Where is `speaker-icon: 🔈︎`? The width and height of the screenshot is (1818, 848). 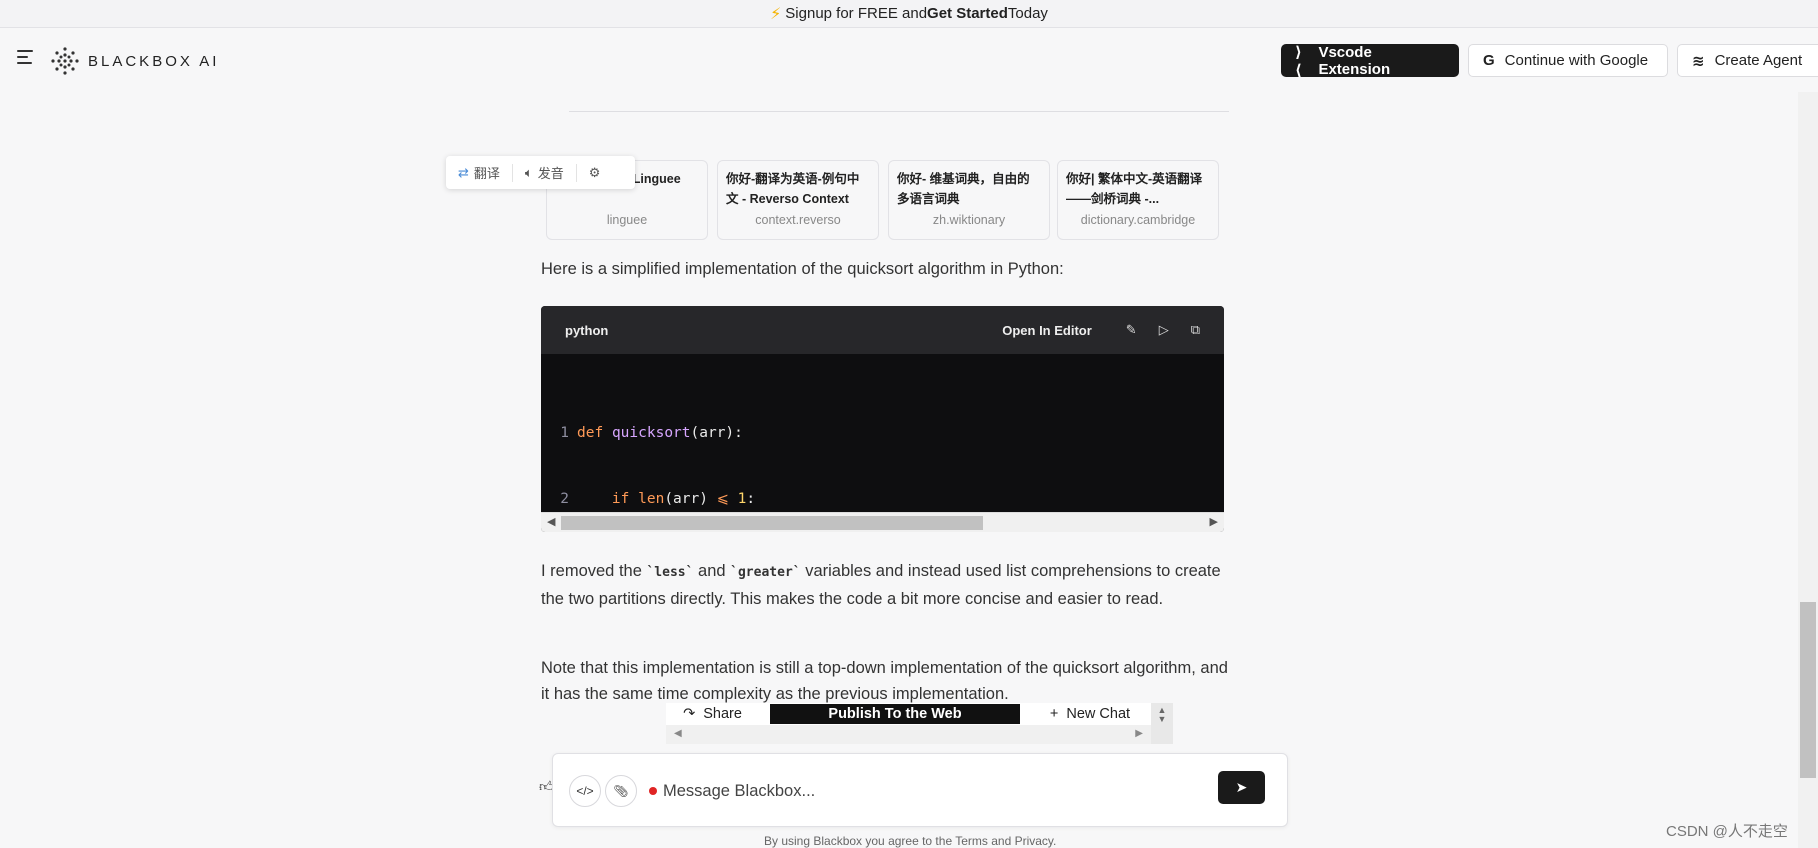
speaker-icon: 🔈︎ is located at coordinates (528, 172).